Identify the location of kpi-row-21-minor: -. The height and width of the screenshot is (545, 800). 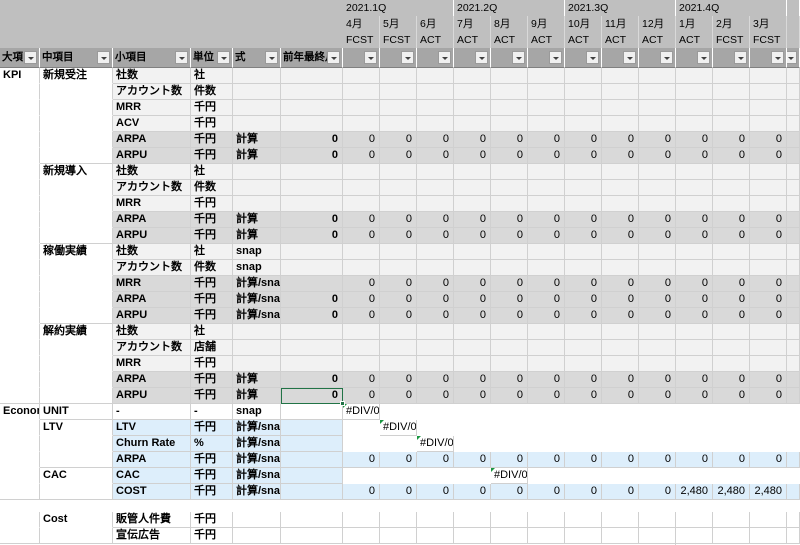
(152, 412).